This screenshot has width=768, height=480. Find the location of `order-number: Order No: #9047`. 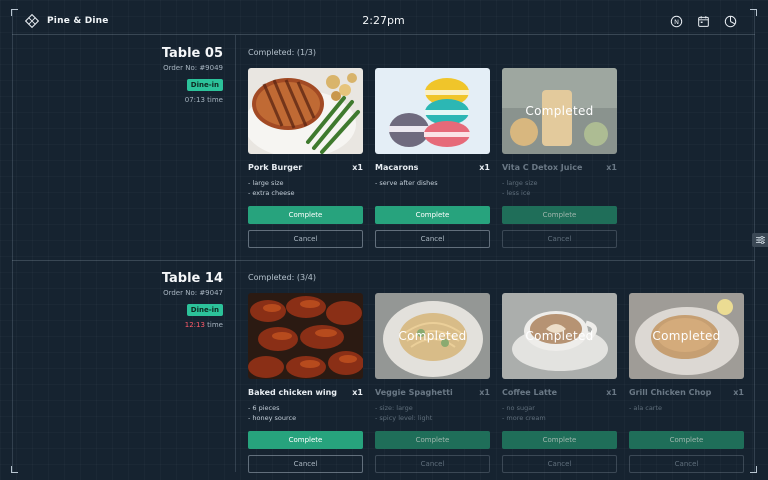

order-number: Order No: #9047 is located at coordinates (193, 293).